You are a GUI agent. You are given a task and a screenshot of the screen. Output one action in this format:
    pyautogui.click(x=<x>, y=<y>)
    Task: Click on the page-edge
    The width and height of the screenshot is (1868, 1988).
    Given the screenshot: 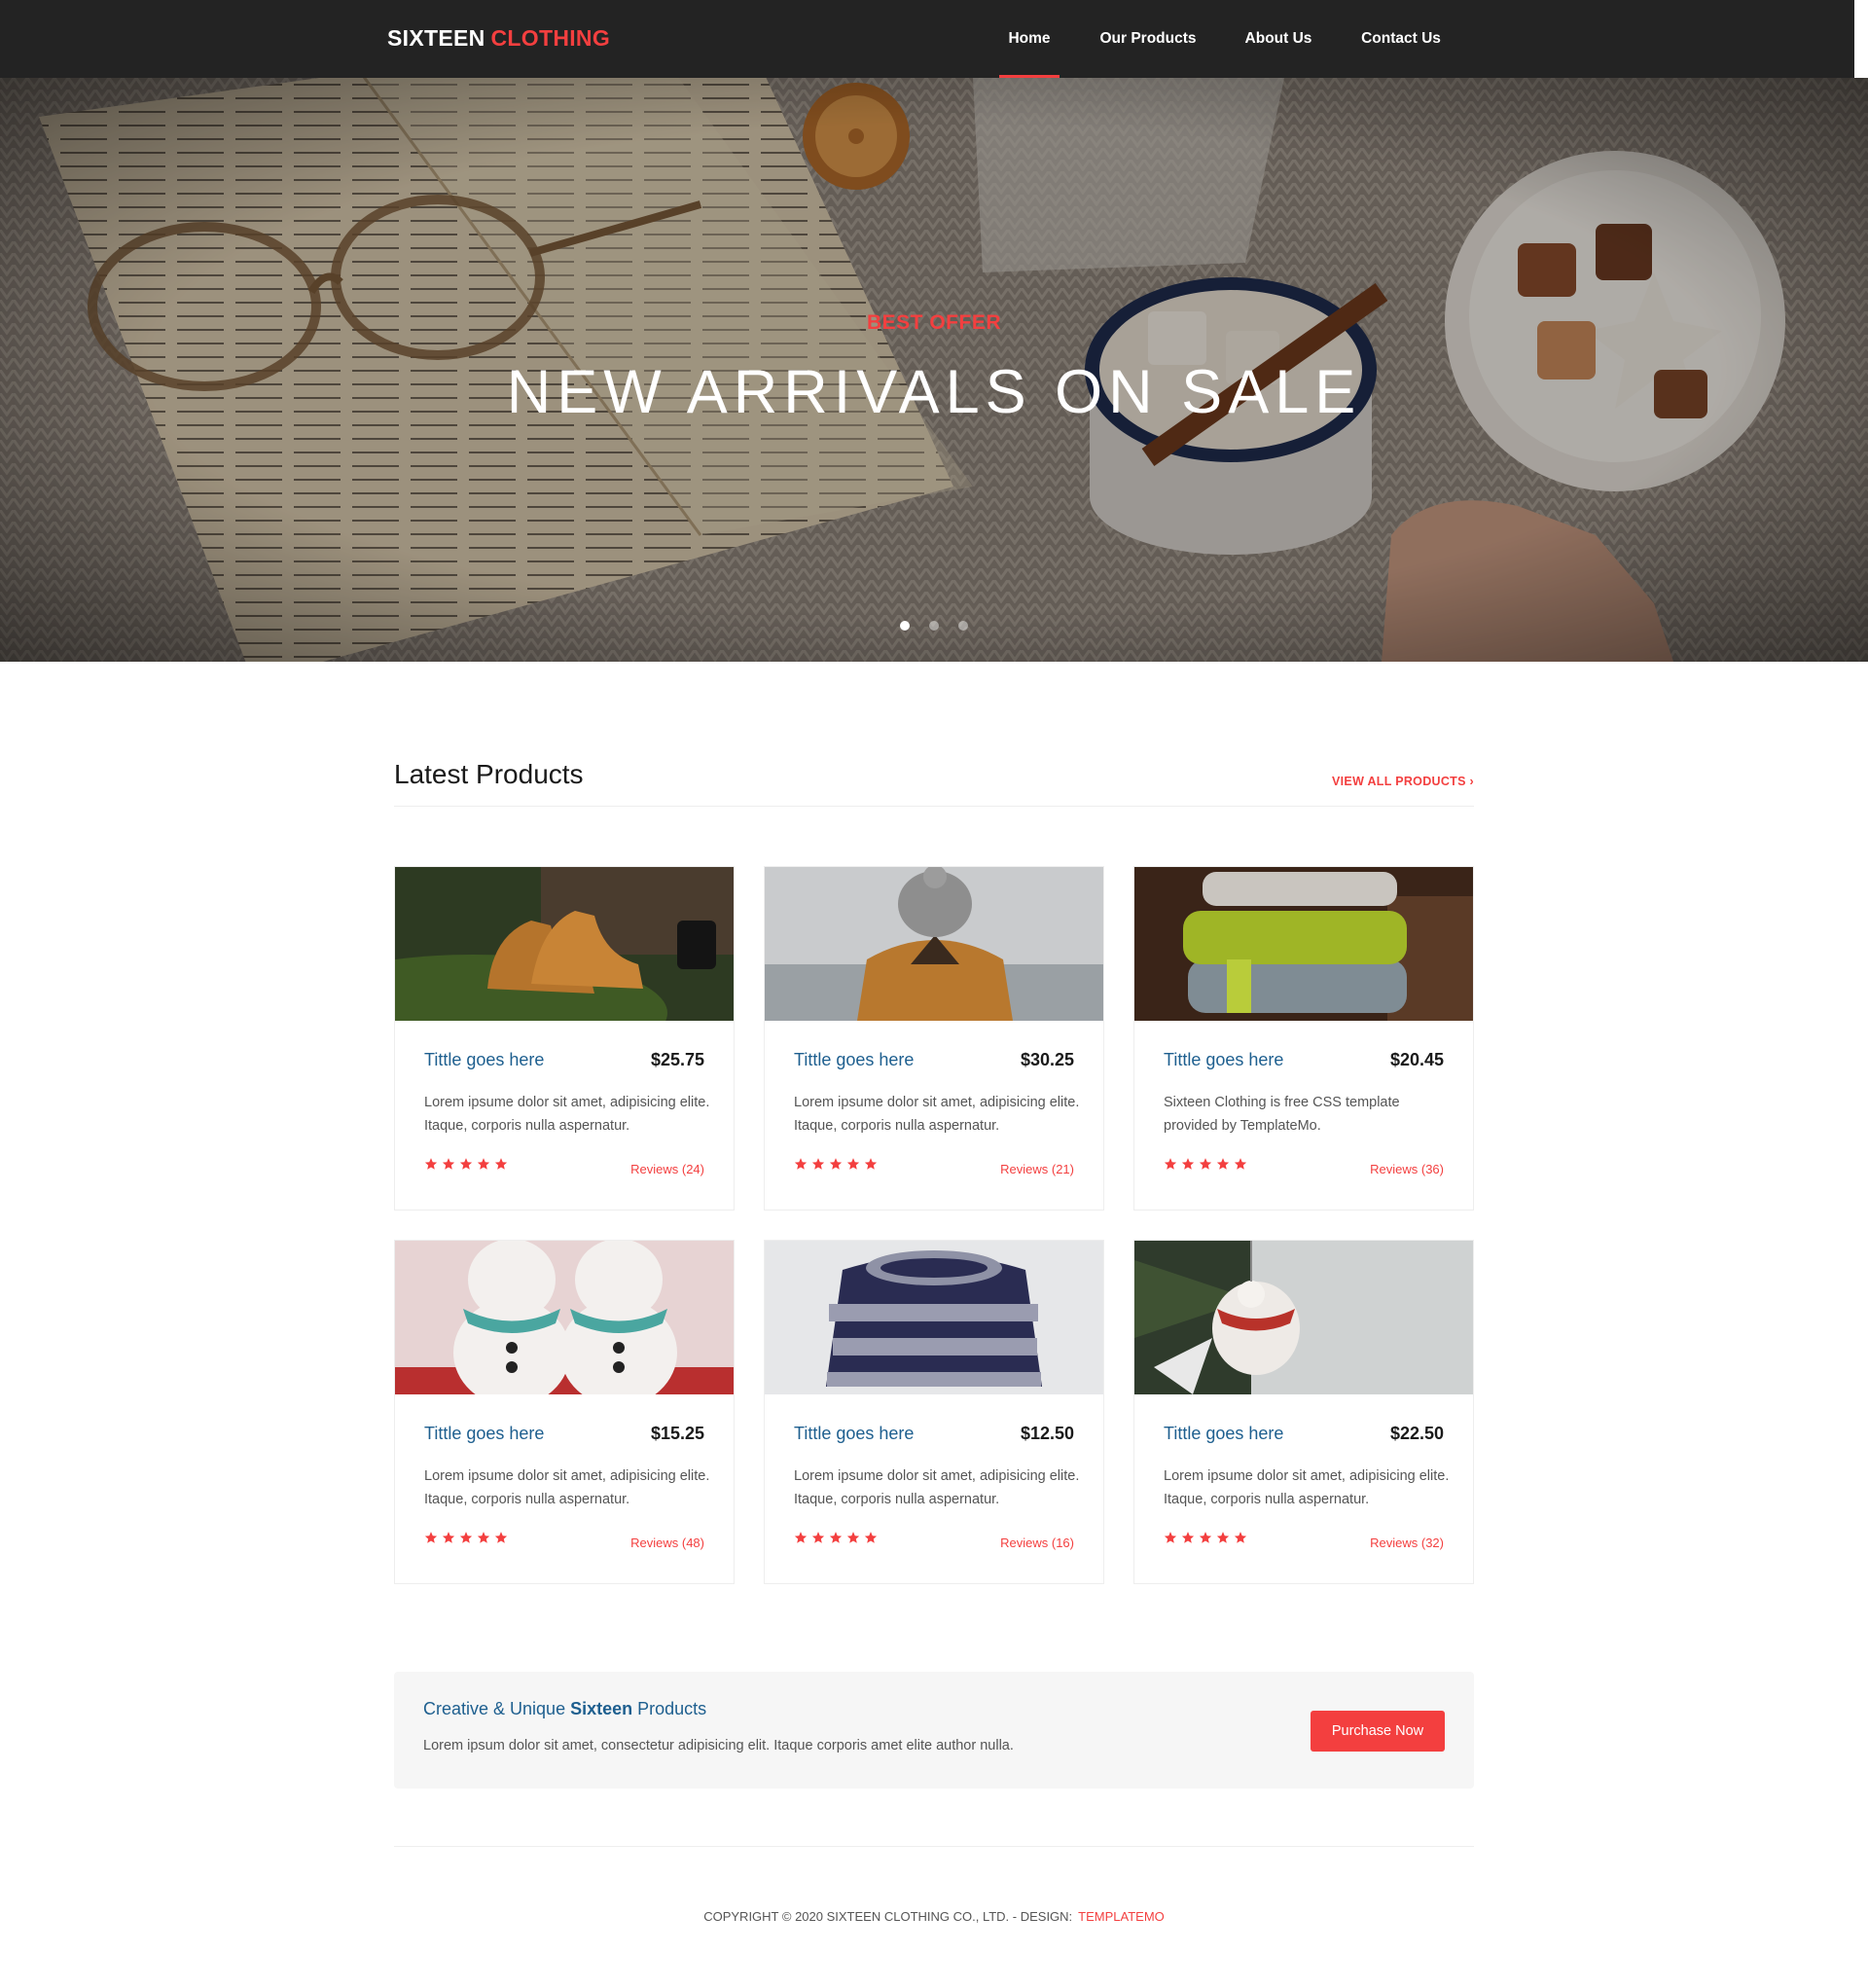 What is the action you would take?
    pyautogui.click(x=1861, y=39)
    